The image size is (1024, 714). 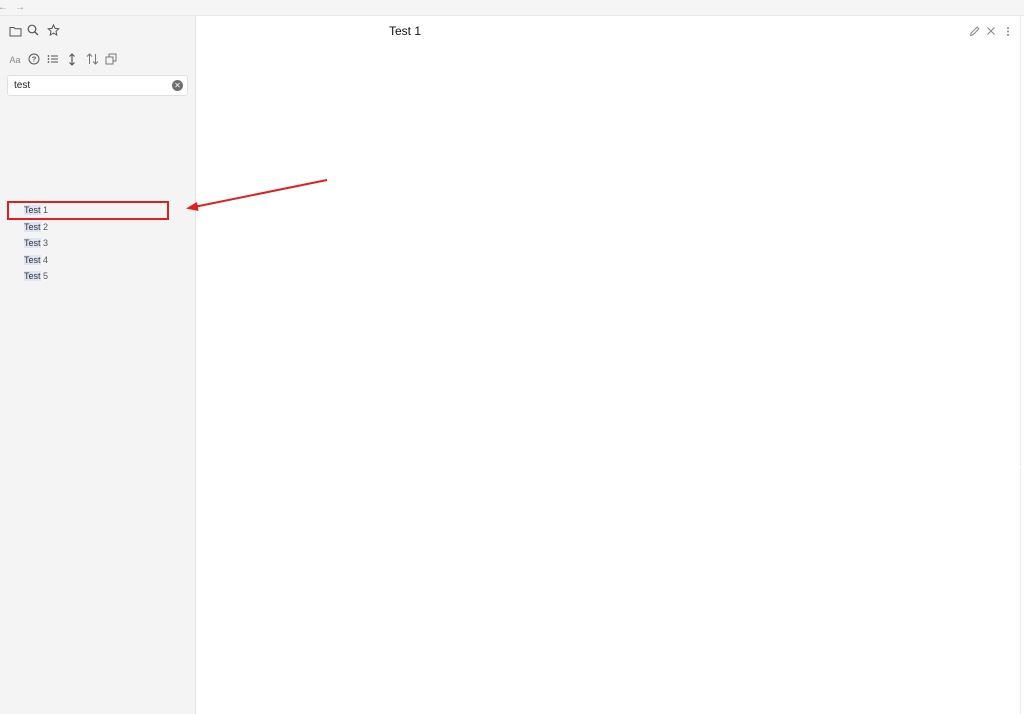 I want to click on search-result-test-2: Test 2, so click(x=97, y=227).